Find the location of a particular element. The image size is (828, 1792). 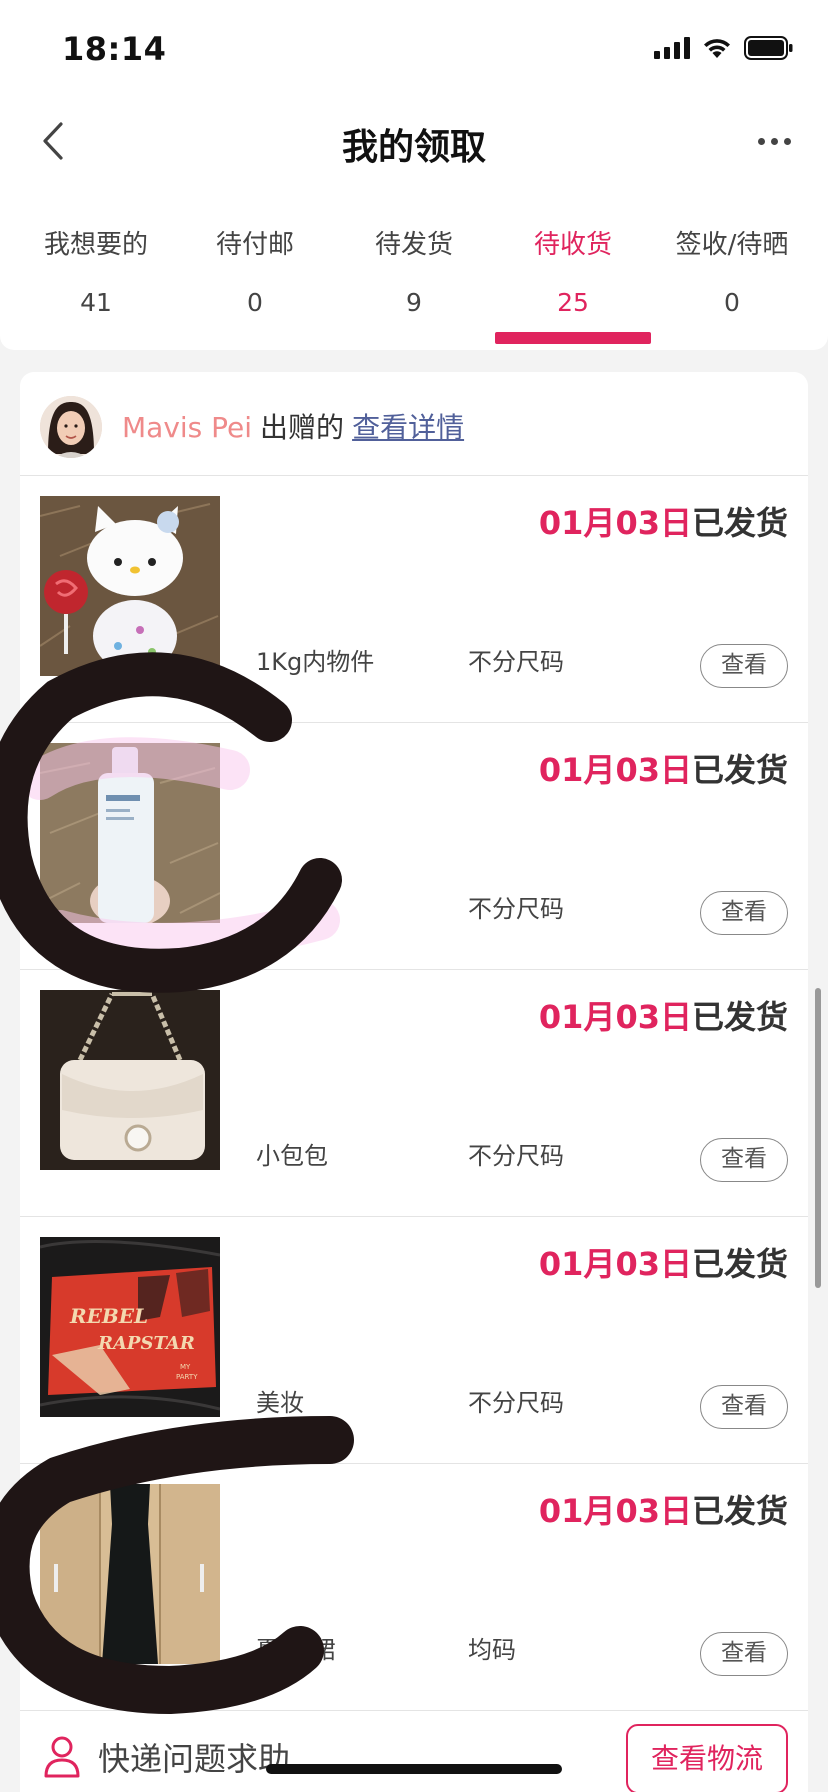

tab-count: 41 is located at coordinates (96, 302).